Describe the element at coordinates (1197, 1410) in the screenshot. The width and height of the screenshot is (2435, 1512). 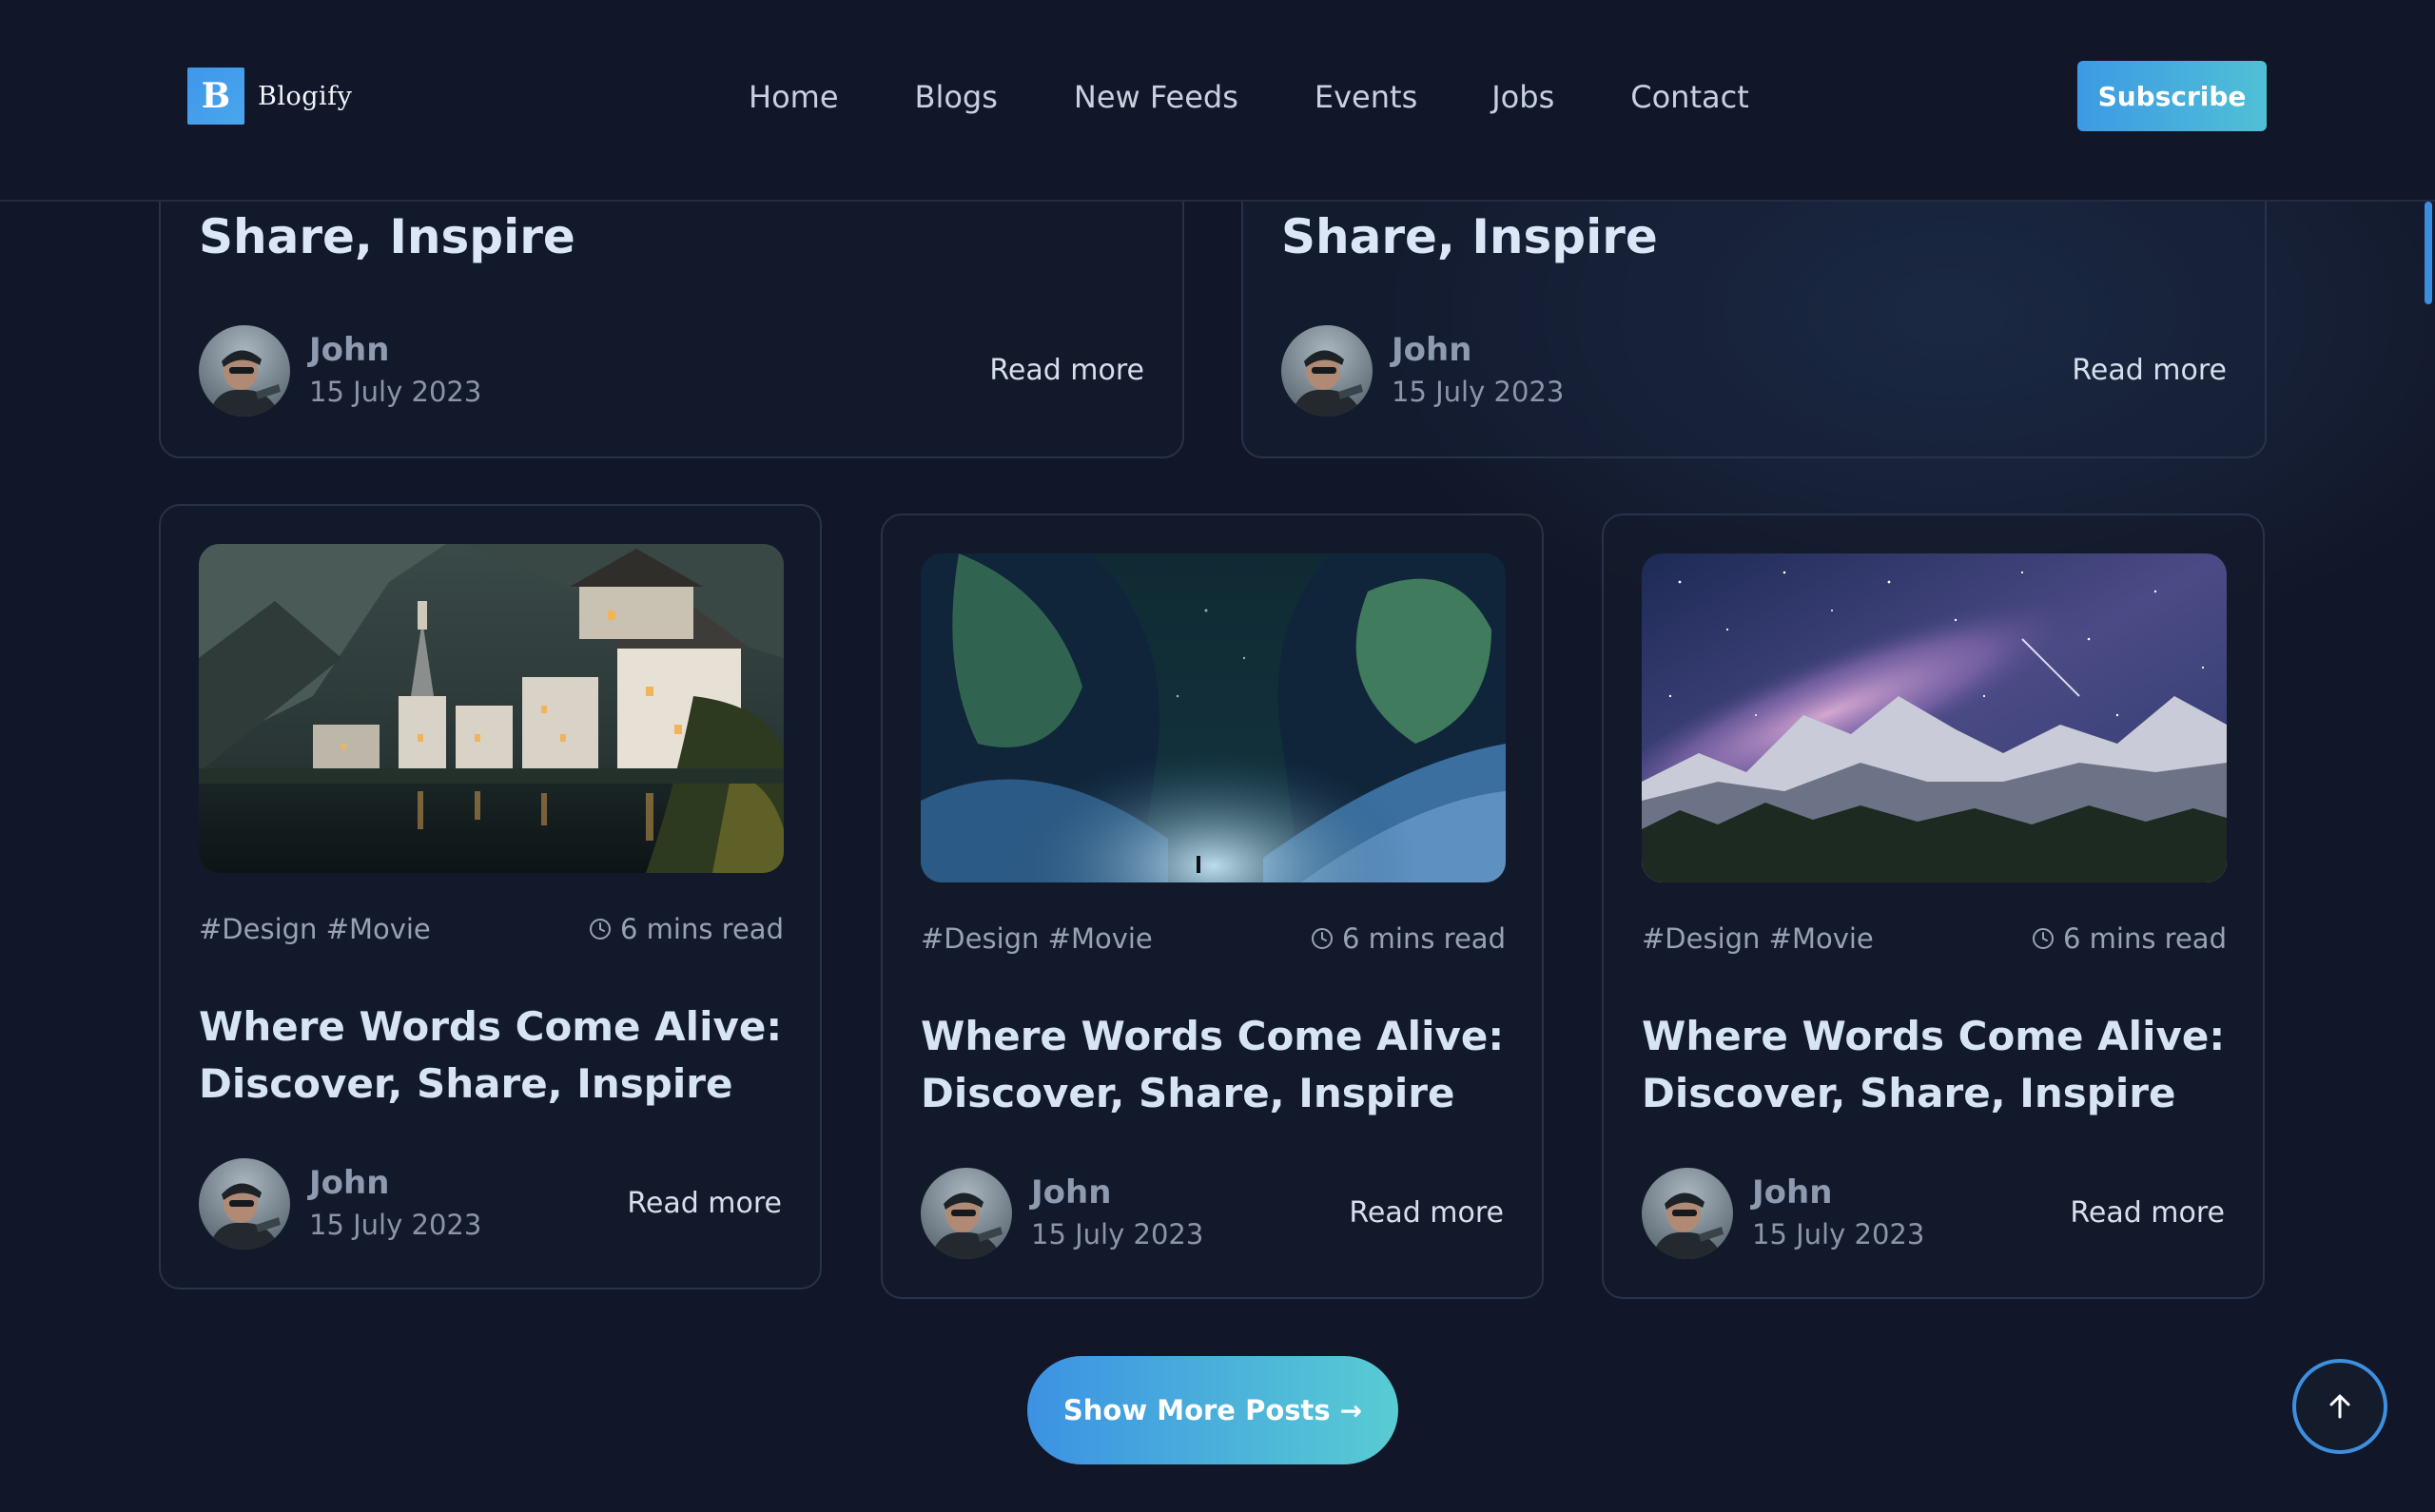
I see `show-more-label: Show More Posts` at that location.